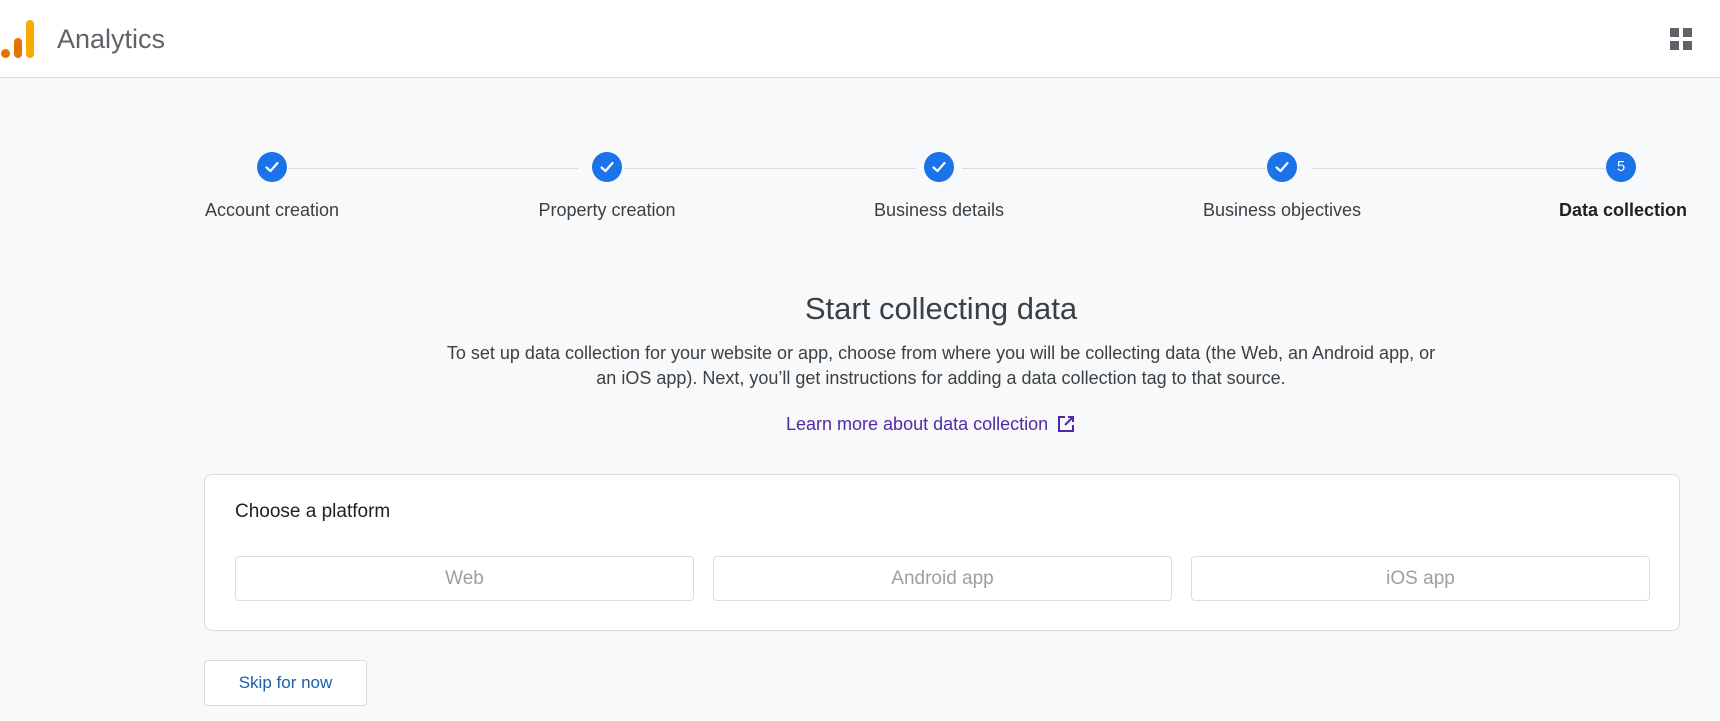 Image resolution: width=1720 pixels, height=721 pixels. What do you see at coordinates (464, 578) in the screenshot?
I see `platform-web-button: Web` at bounding box center [464, 578].